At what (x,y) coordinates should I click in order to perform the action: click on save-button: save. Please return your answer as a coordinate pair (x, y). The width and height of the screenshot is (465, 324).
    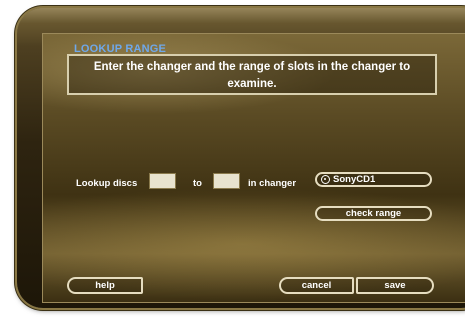
    Looking at the image, I should click on (395, 285).